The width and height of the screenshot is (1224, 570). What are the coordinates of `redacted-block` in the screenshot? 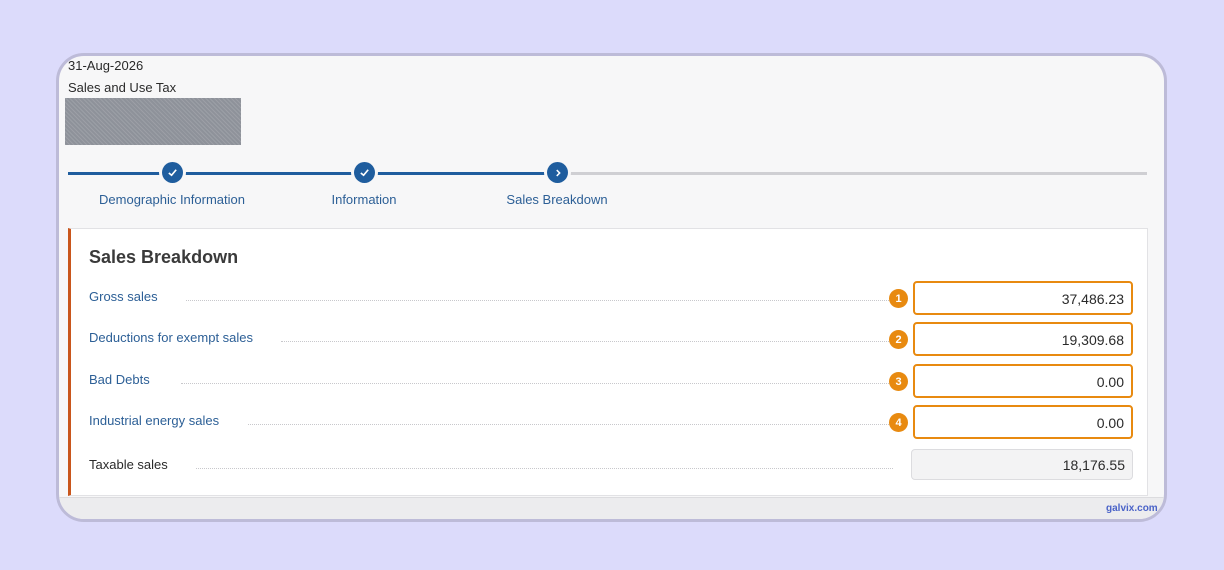 It's located at (153, 121).